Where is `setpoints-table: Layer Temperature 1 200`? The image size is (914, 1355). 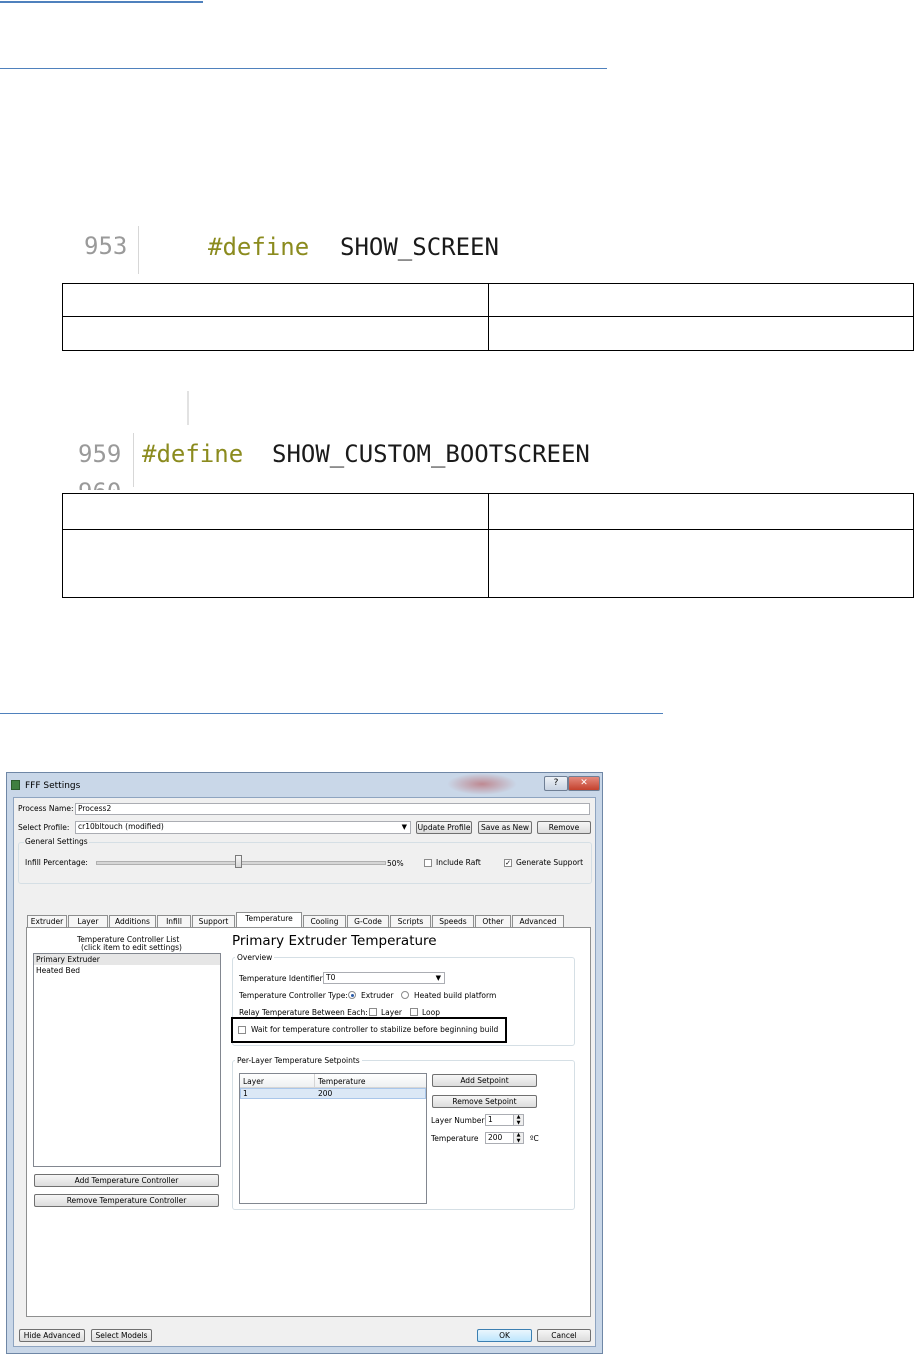 setpoints-table: Layer Temperature 1 200 is located at coordinates (333, 1138).